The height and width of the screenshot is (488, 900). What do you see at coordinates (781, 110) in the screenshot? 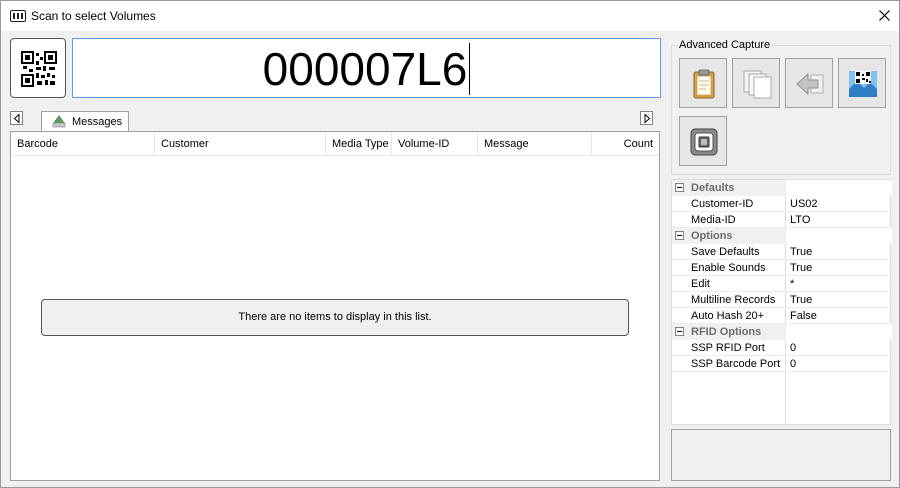
I see `advanced-capture-frame` at bounding box center [781, 110].